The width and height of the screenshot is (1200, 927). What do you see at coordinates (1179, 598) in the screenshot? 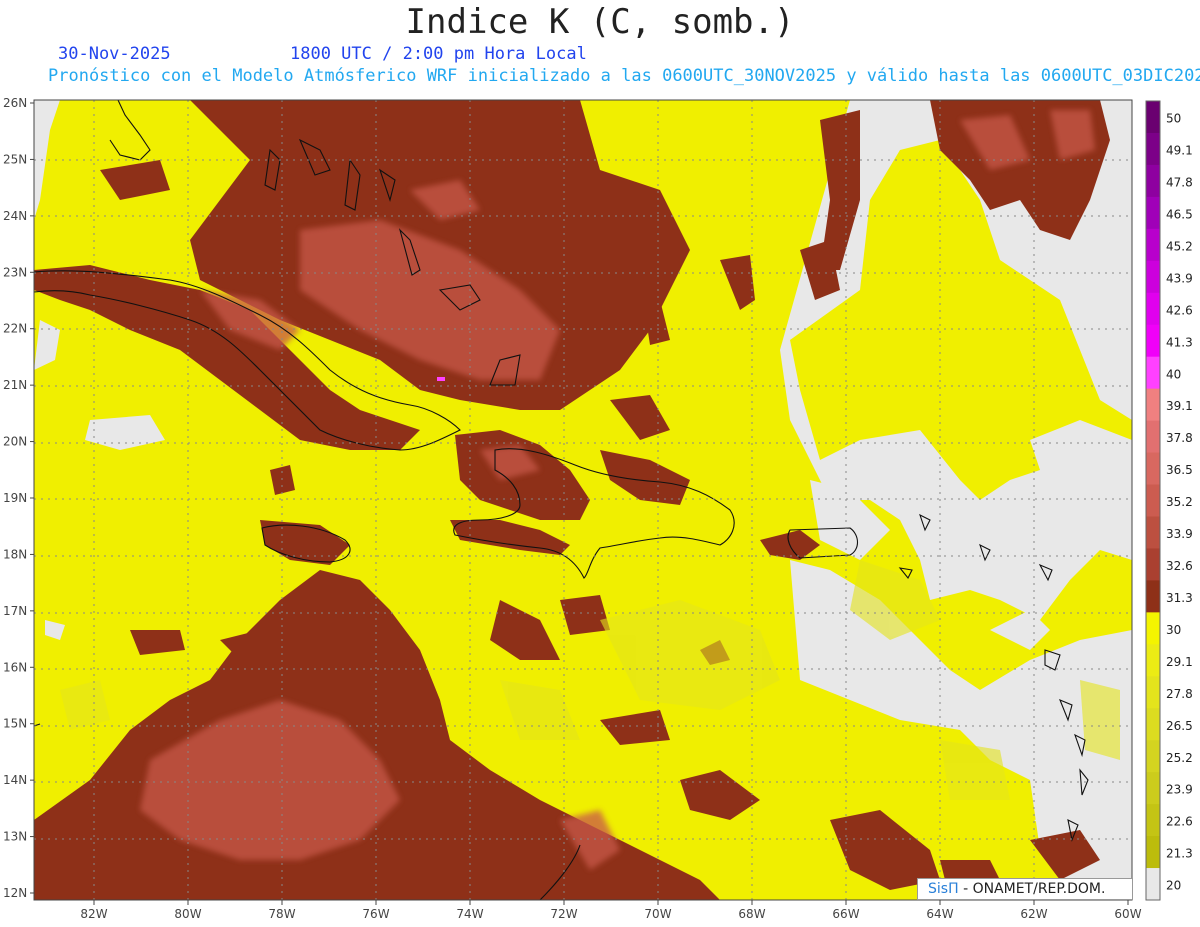
I see `colorbar-label: 31.3` at bounding box center [1179, 598].